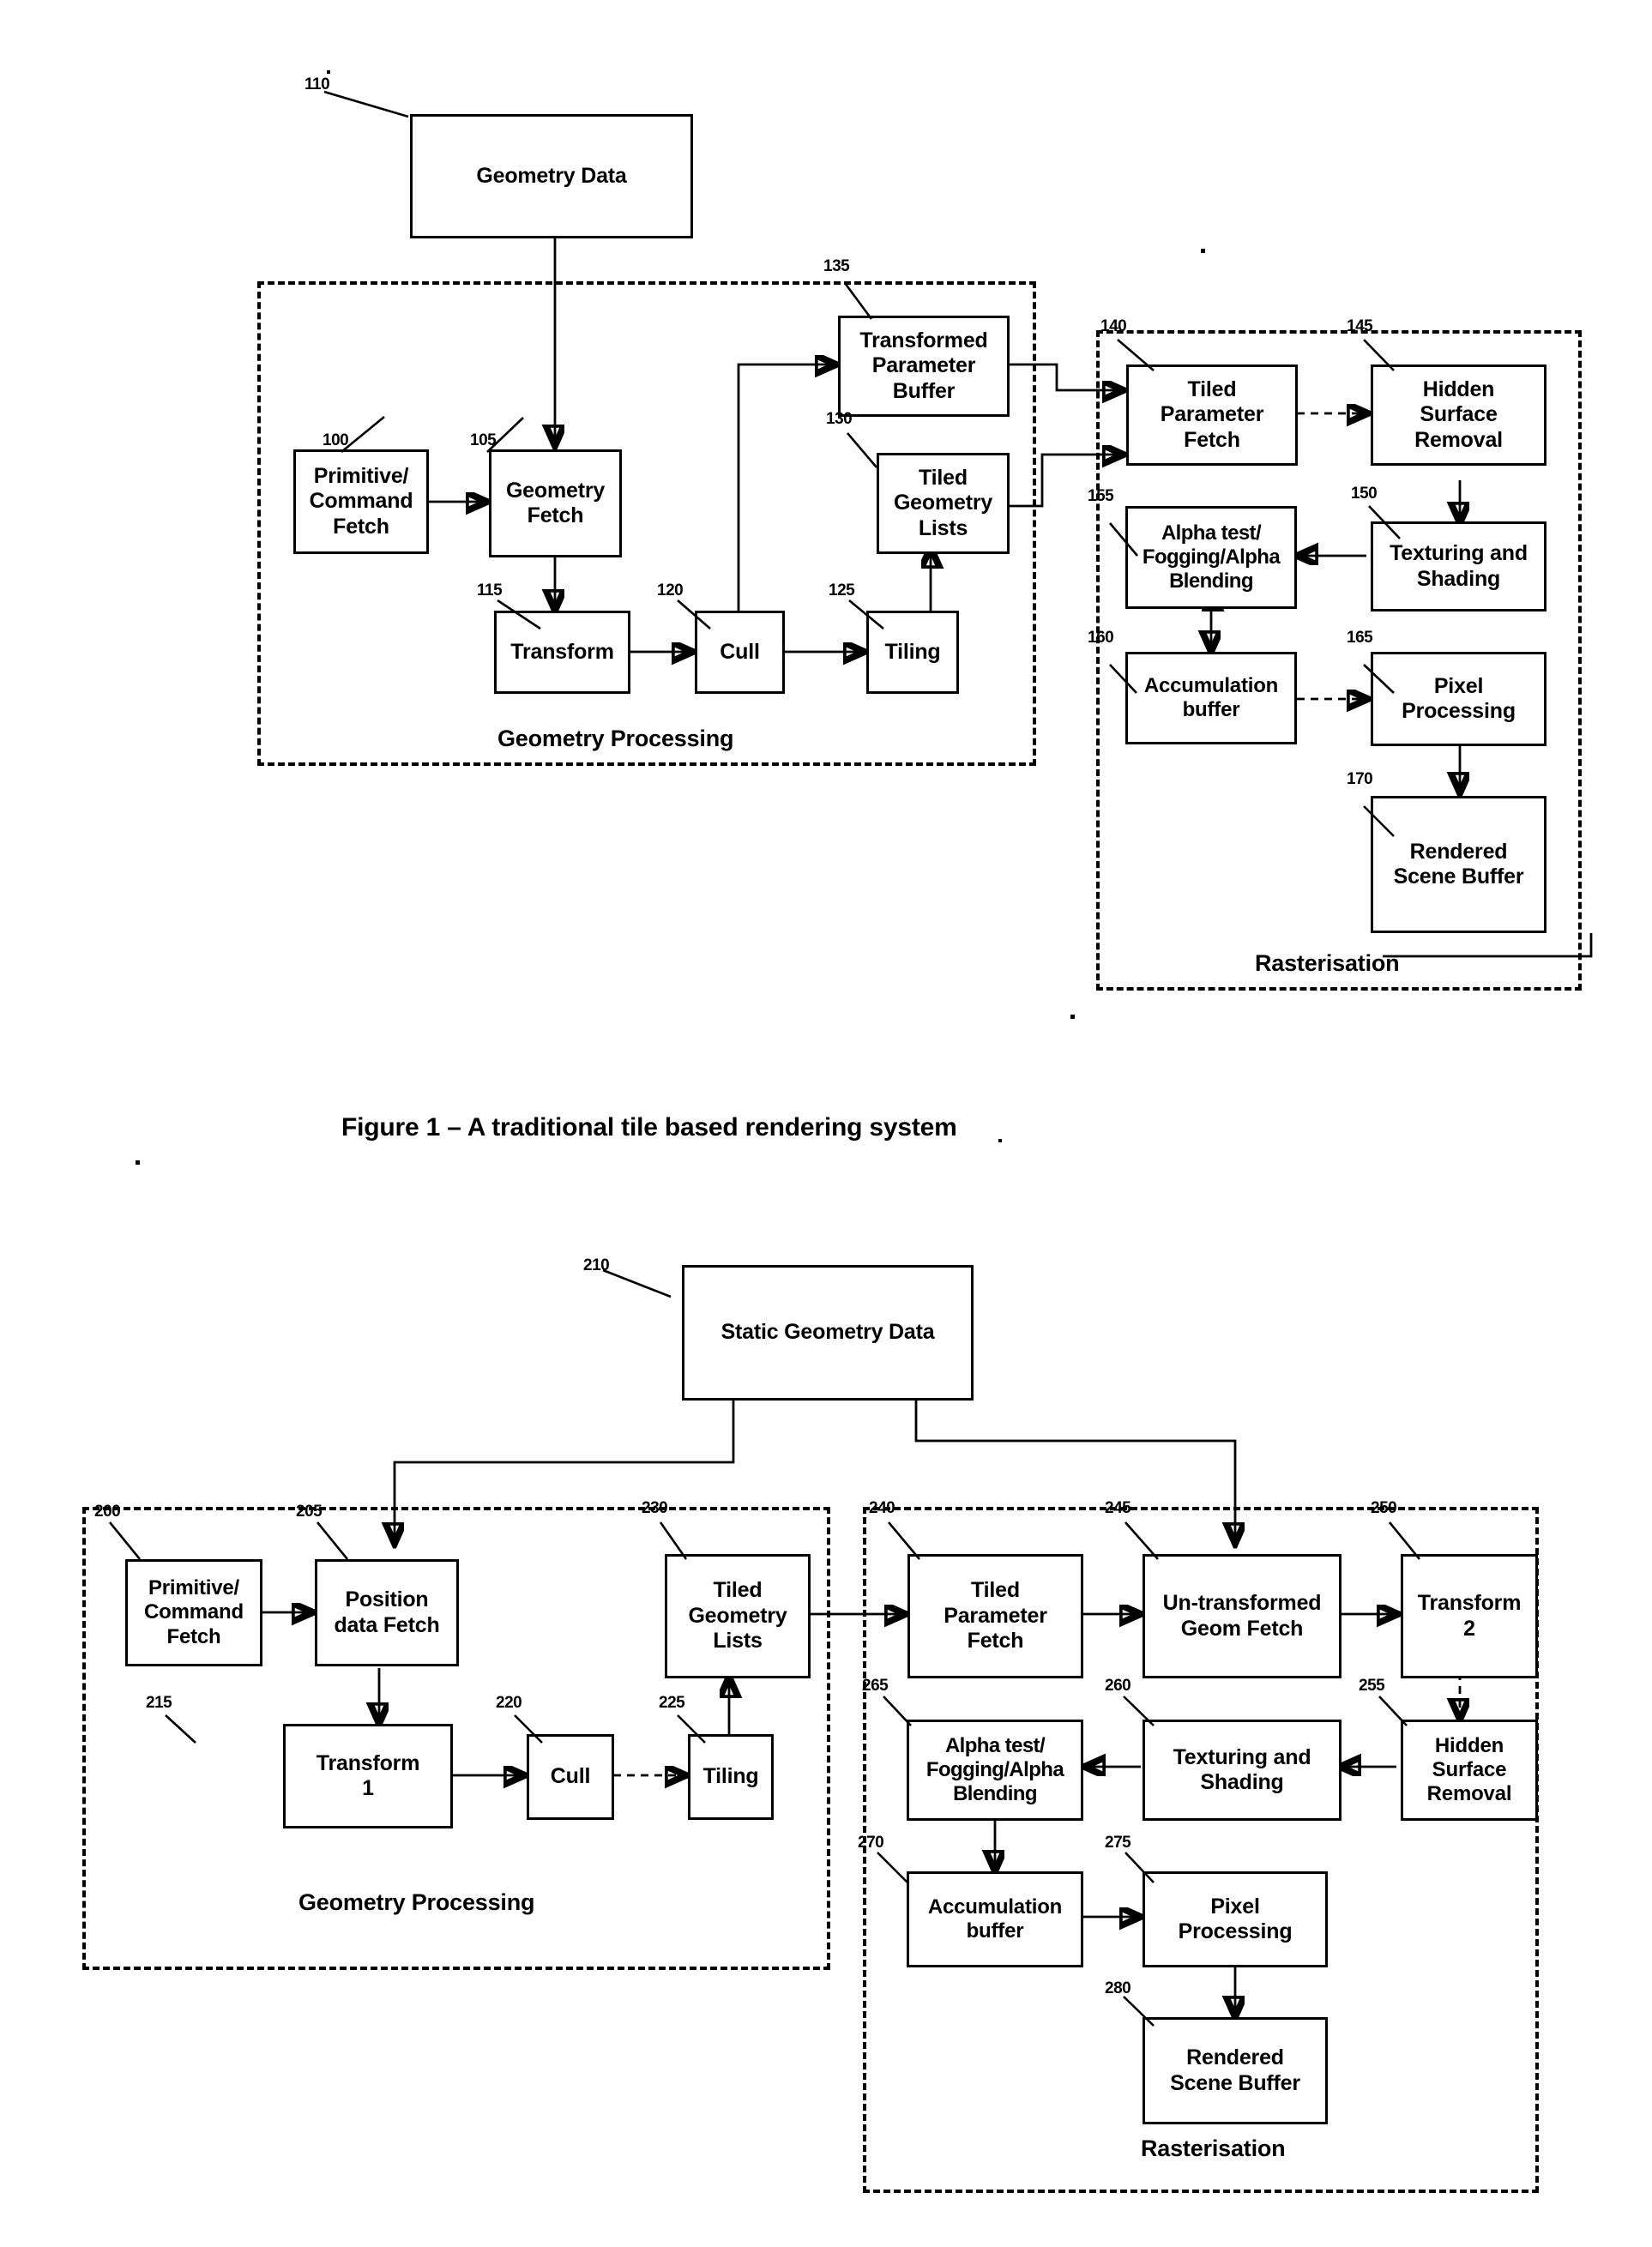  I want to click on fig2-ref-270: 270, so click(871, 1843).